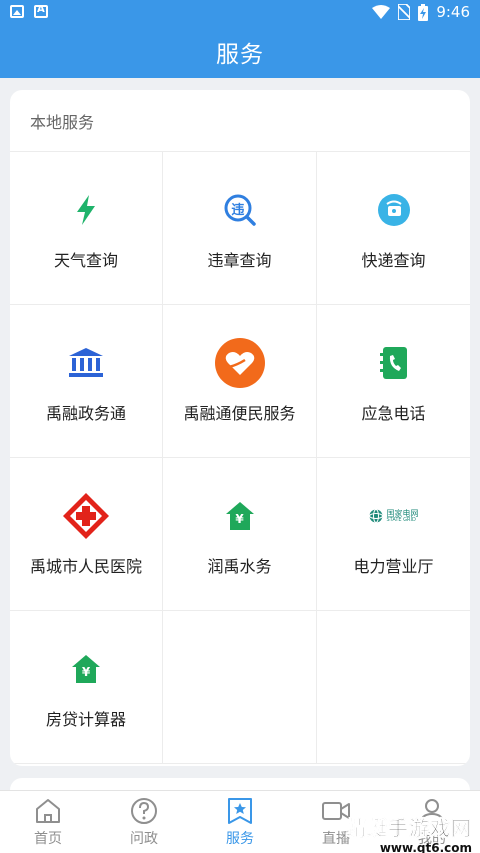 Image resolution: width=480 pixels, height=853 pixels. I want to click on service-label: 禹融政务通, so click(85, 413).